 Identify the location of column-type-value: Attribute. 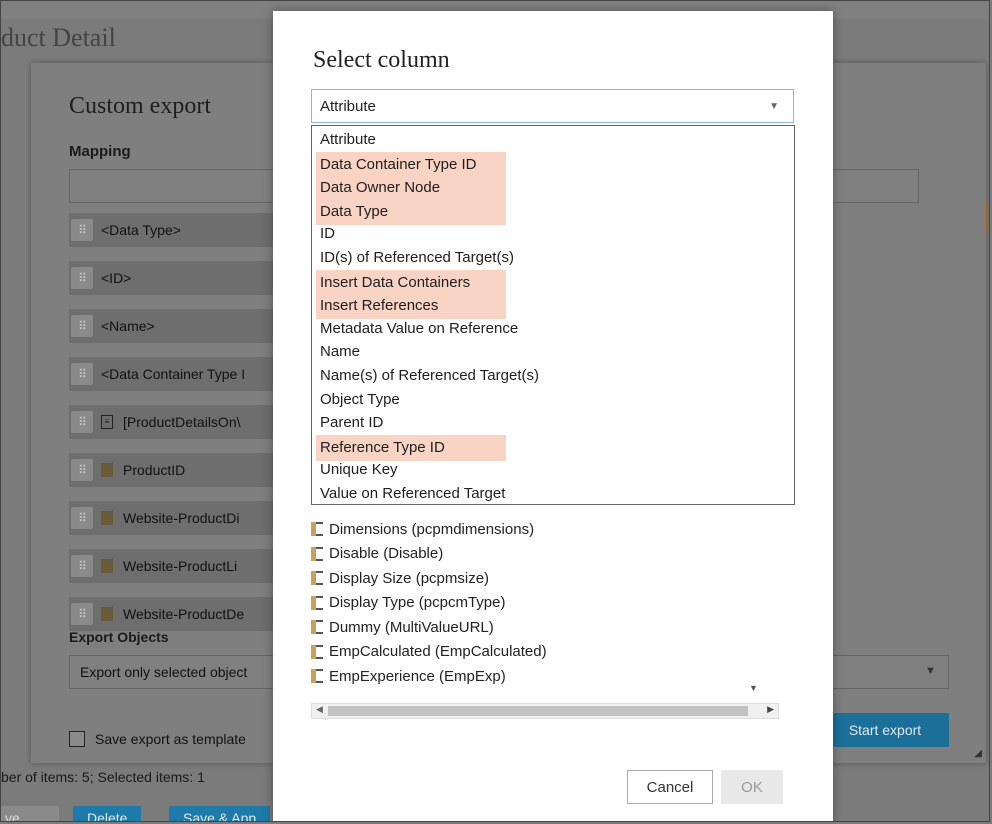
(348, 106).